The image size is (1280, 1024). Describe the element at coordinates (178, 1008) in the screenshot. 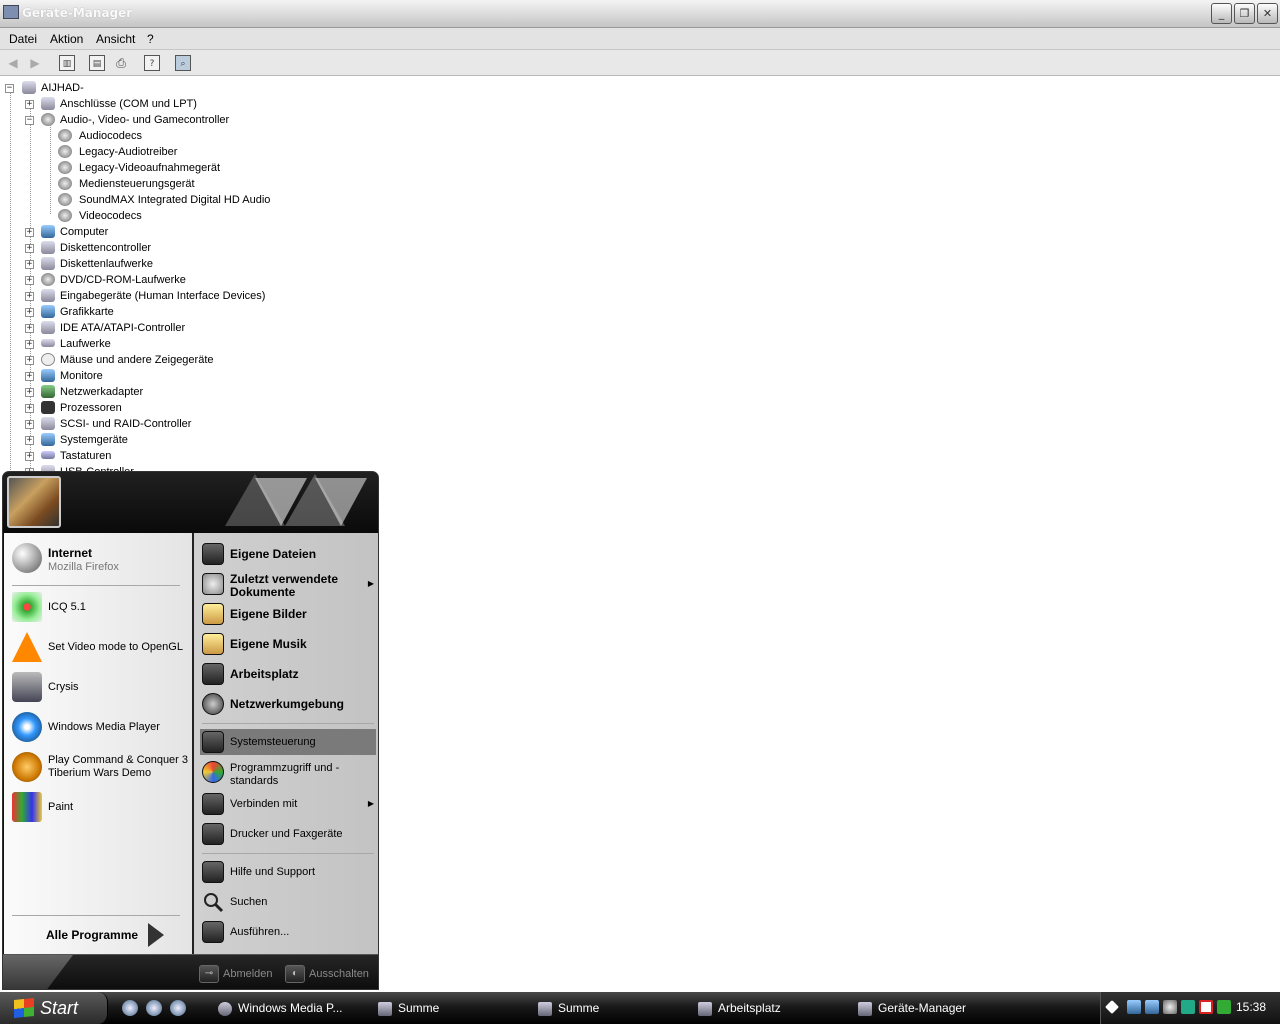

I see `quicklaunch-globe-icon` at that location.